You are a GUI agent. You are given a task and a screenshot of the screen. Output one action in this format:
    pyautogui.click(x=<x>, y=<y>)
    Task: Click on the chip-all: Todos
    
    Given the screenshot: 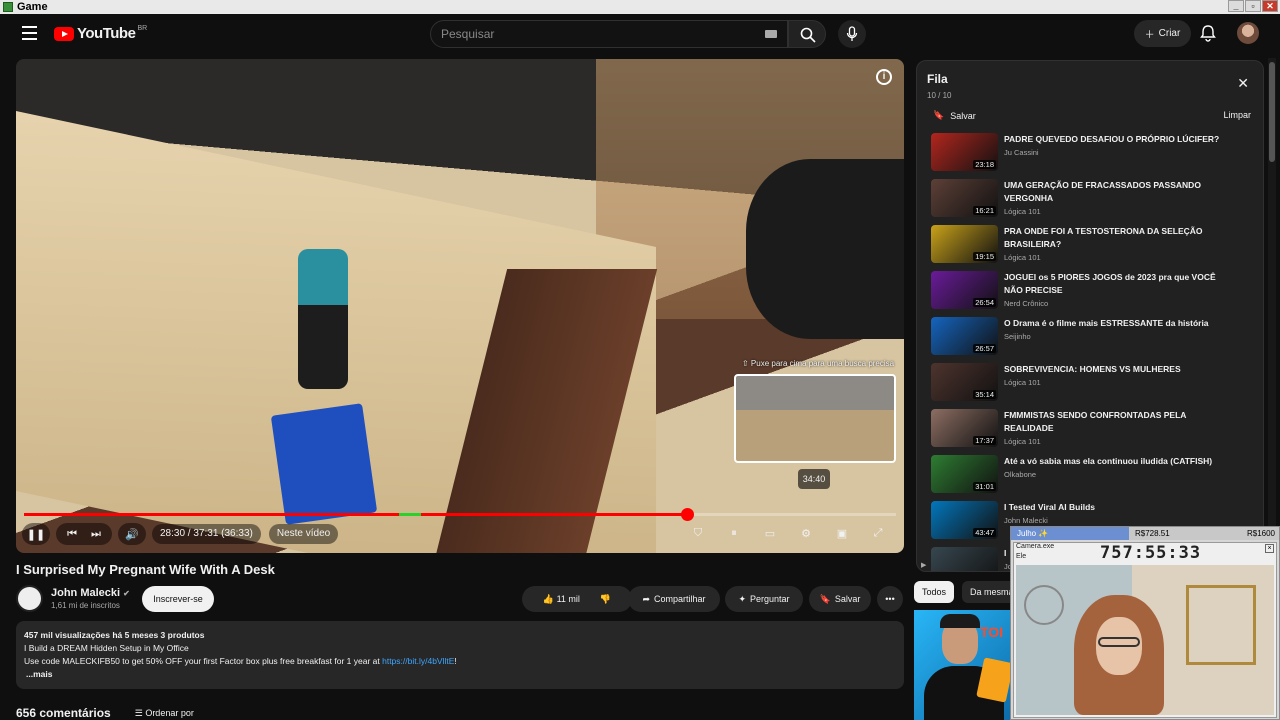 What is the action you would take?
    pyautogui.click(x=934, y=592)
    